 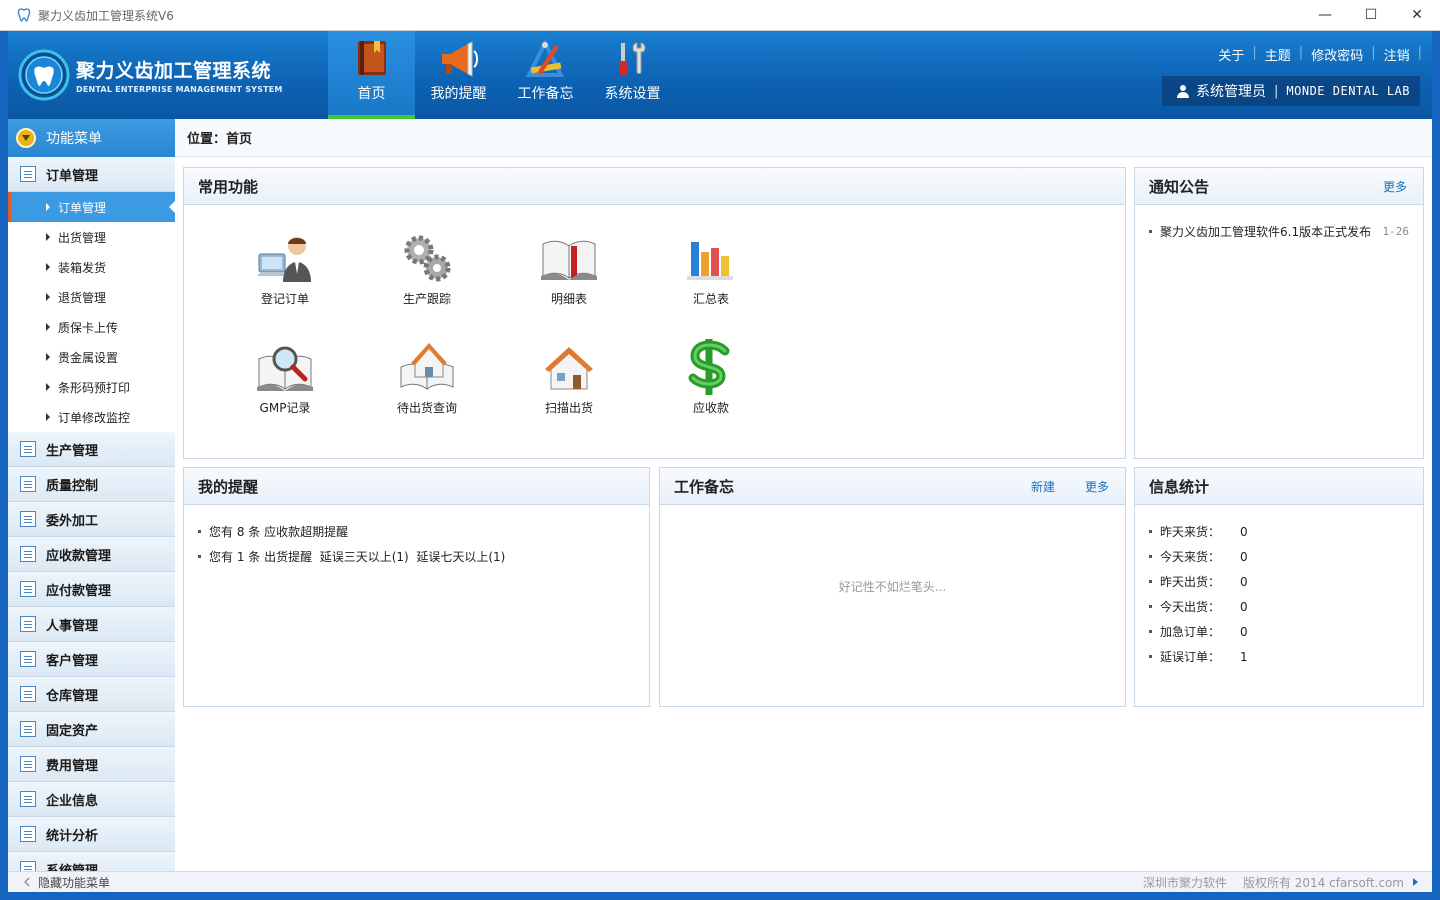 I want to click on sidebar-subitem: 出货管理, so click(x=91, y=237).